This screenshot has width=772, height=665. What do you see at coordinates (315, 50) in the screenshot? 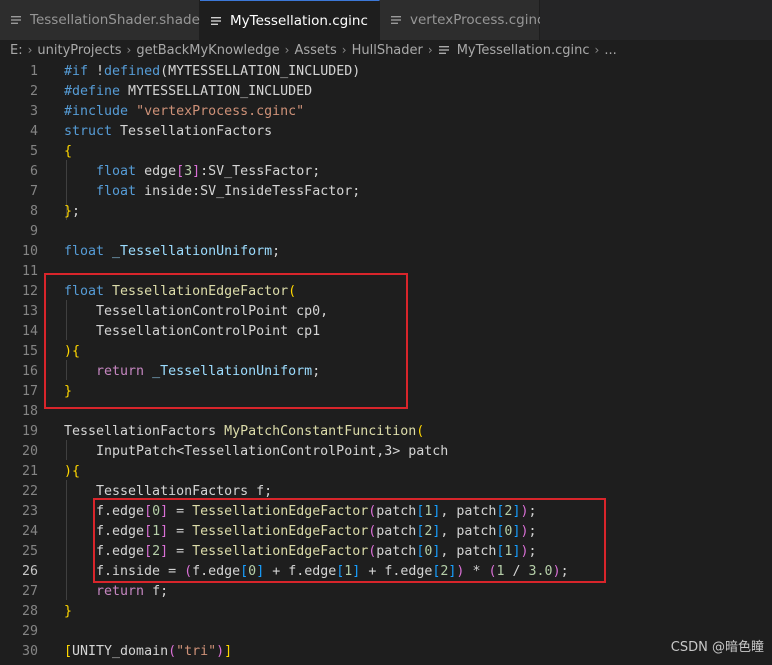
I see `breadcrumb-item: Assets` at bounding box center [315, 50].